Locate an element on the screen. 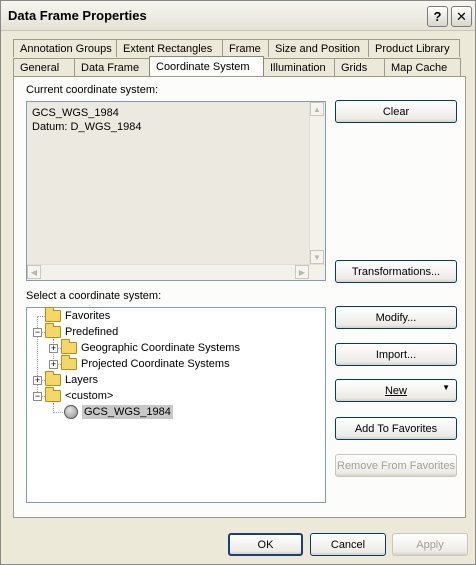 The height and width of the screenshot is (565, 476). tree-item-gcs-wgs-1984: GCS_WGS_1984 is located at coordinates (118, 412).